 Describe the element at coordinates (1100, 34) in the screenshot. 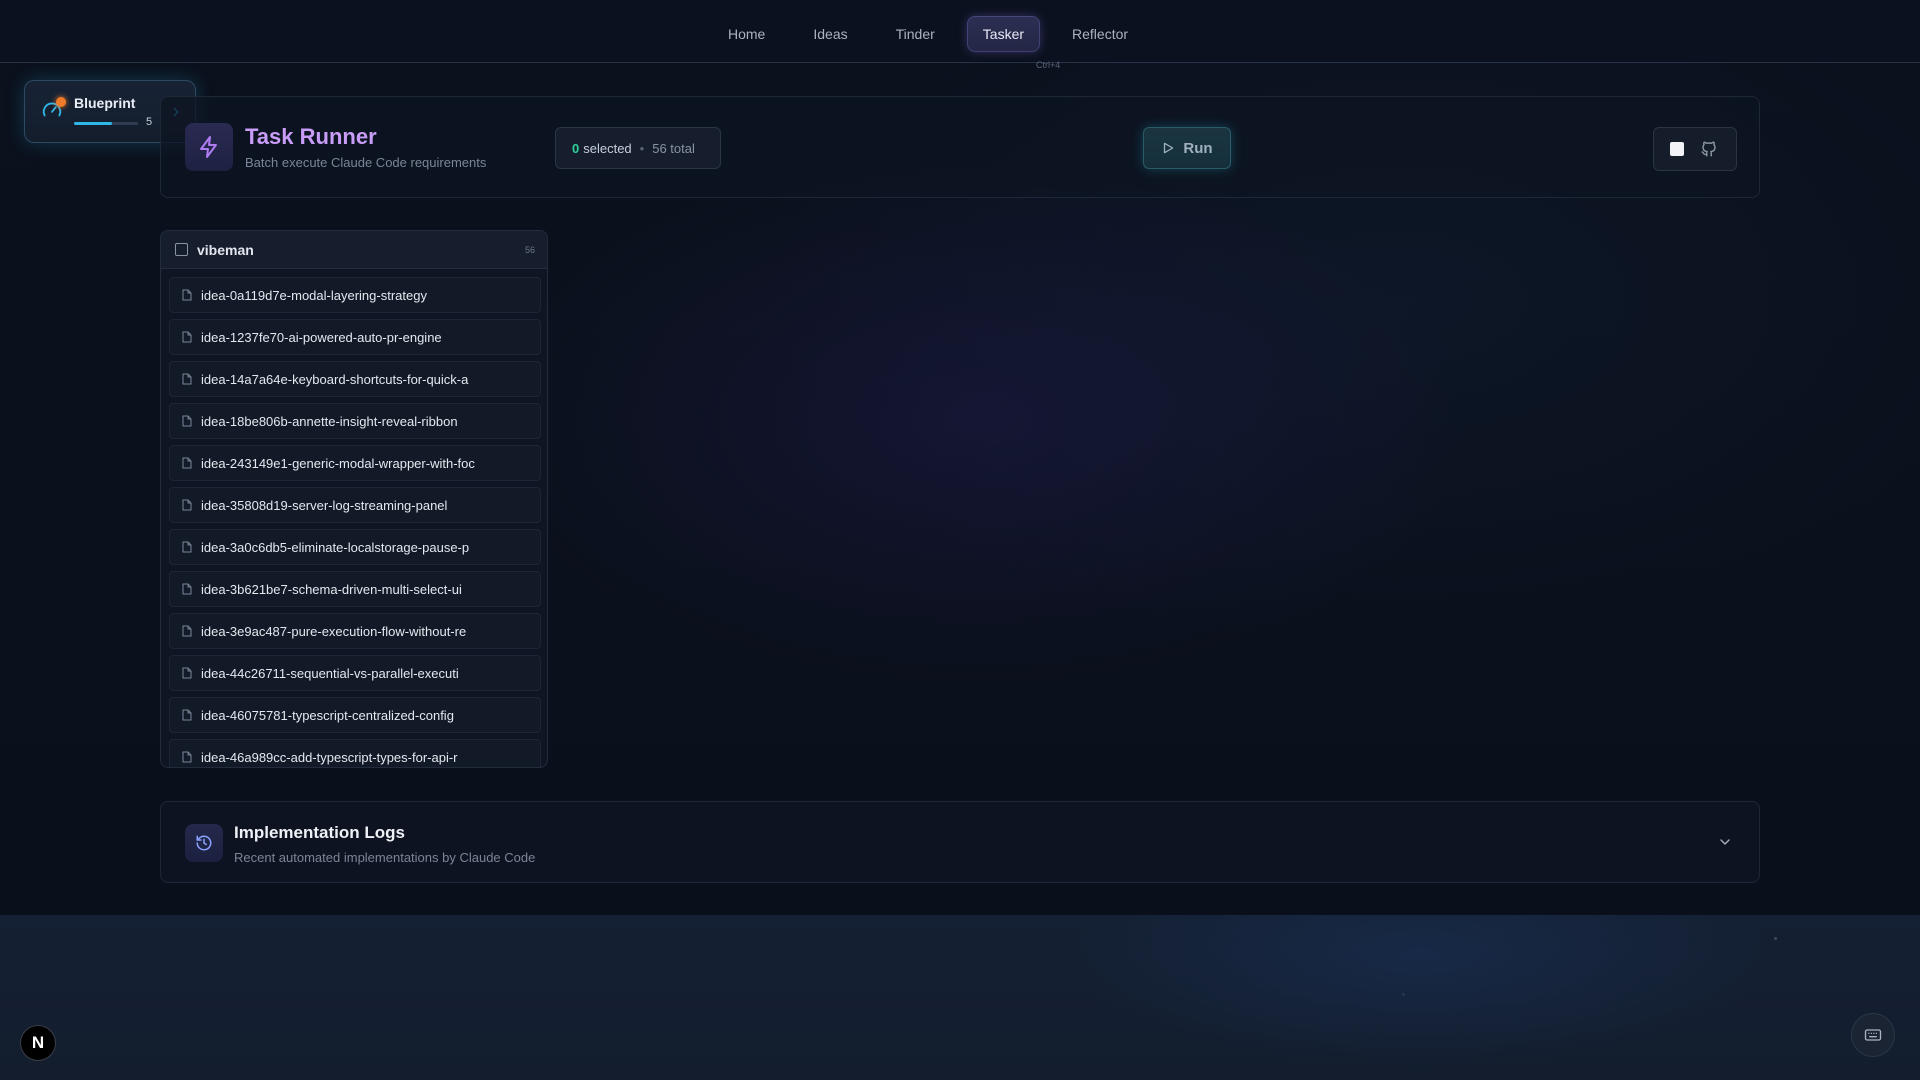

I see `nav-tab-reflector: Reflector` at that location.